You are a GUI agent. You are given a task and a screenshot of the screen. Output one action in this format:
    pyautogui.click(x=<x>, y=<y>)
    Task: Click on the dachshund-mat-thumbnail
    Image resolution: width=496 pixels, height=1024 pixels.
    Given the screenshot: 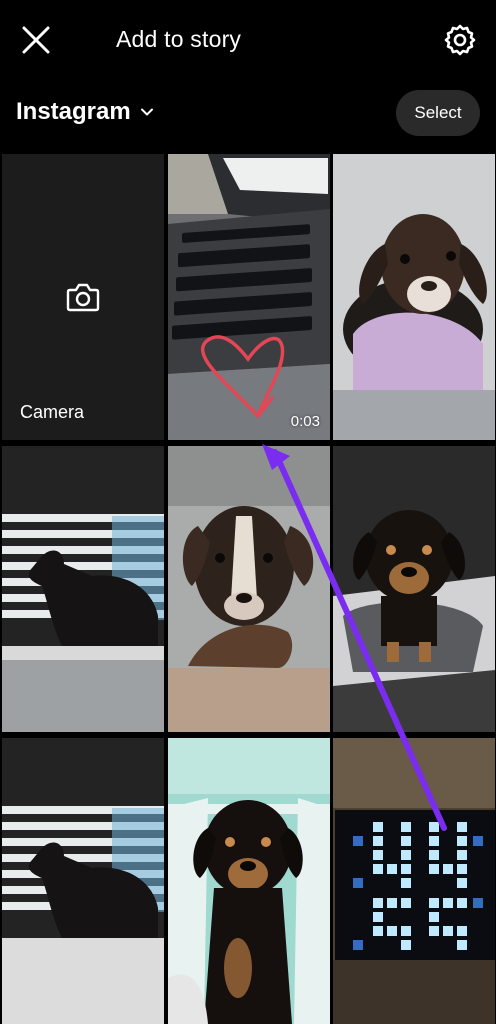 What is the action you would take?
    pyautogui.click(x=414, y=589)
    